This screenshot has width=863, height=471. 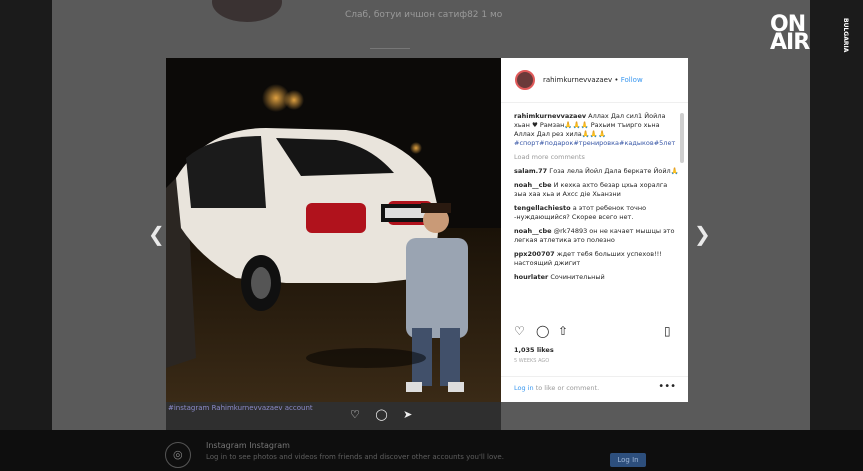 I want to click on comments-scrollbar, so click(x=682, y=138).